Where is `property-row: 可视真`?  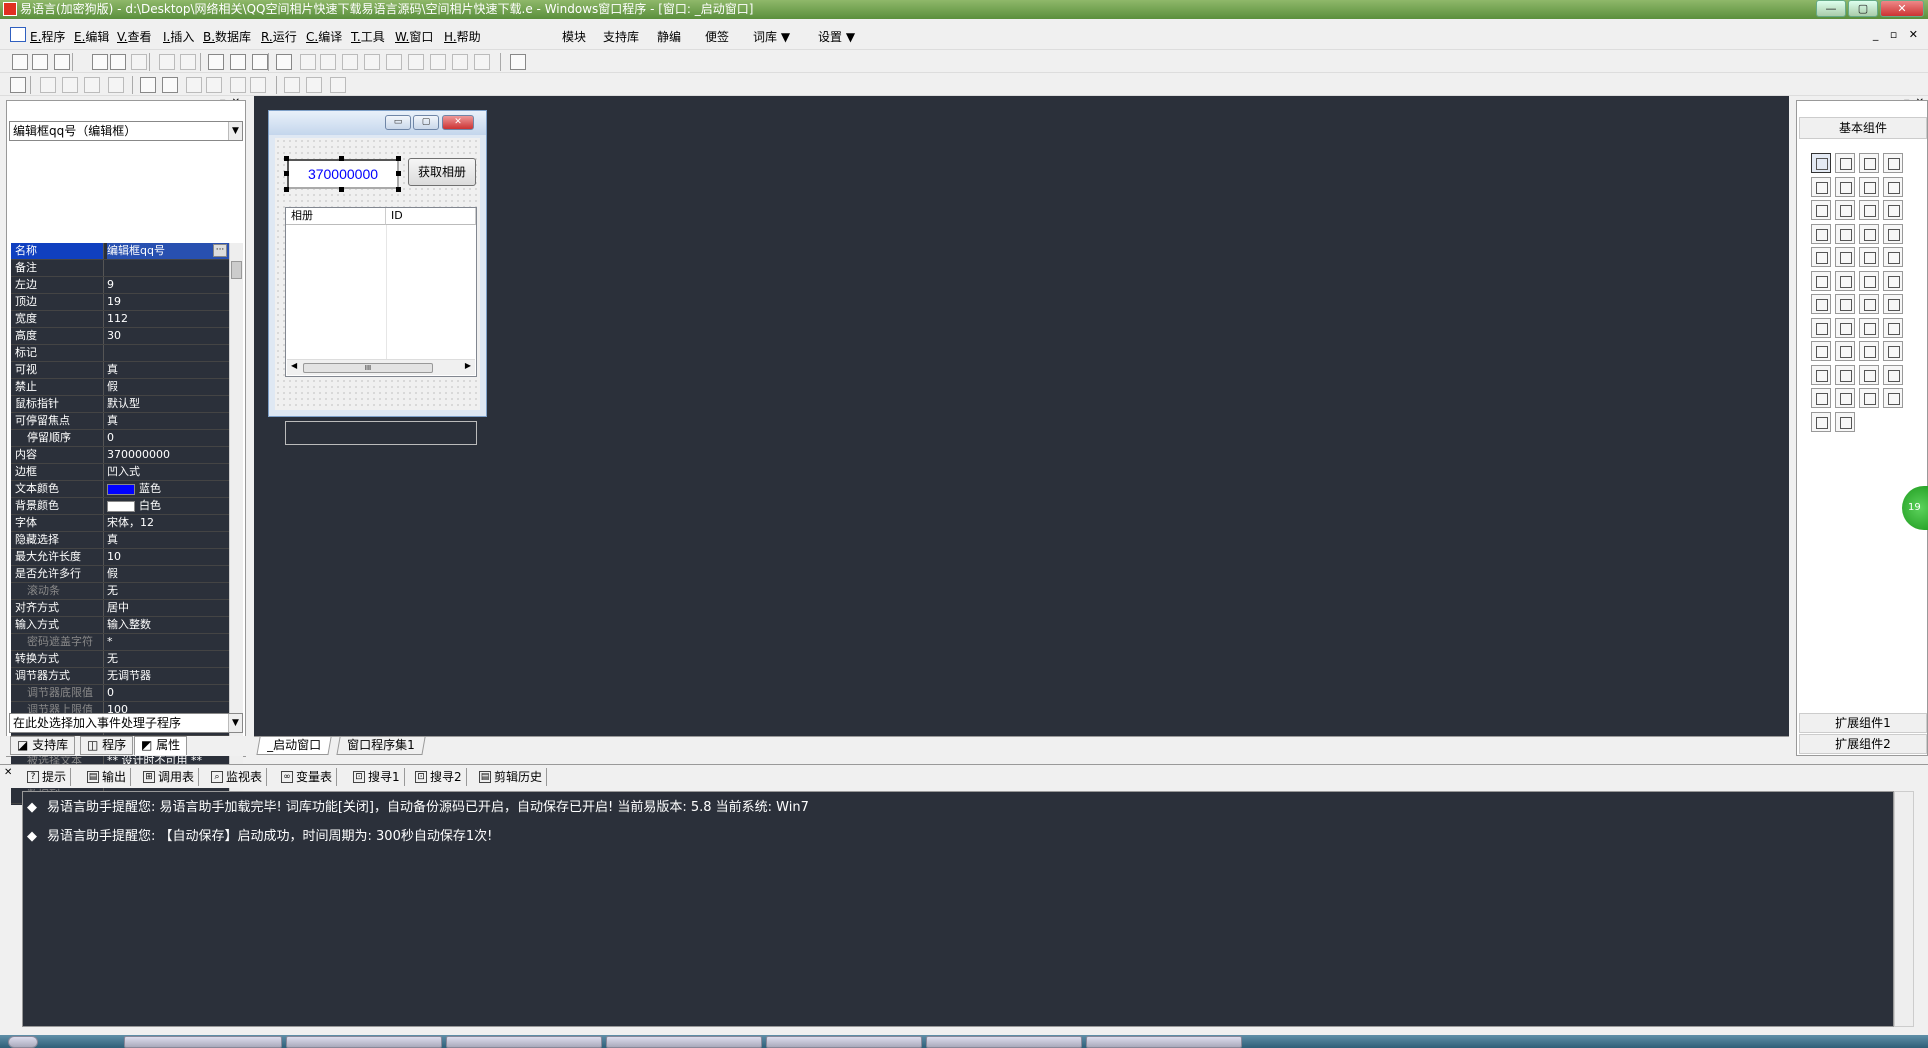 property-row: 可视真 is located at coordinates (120, 370).